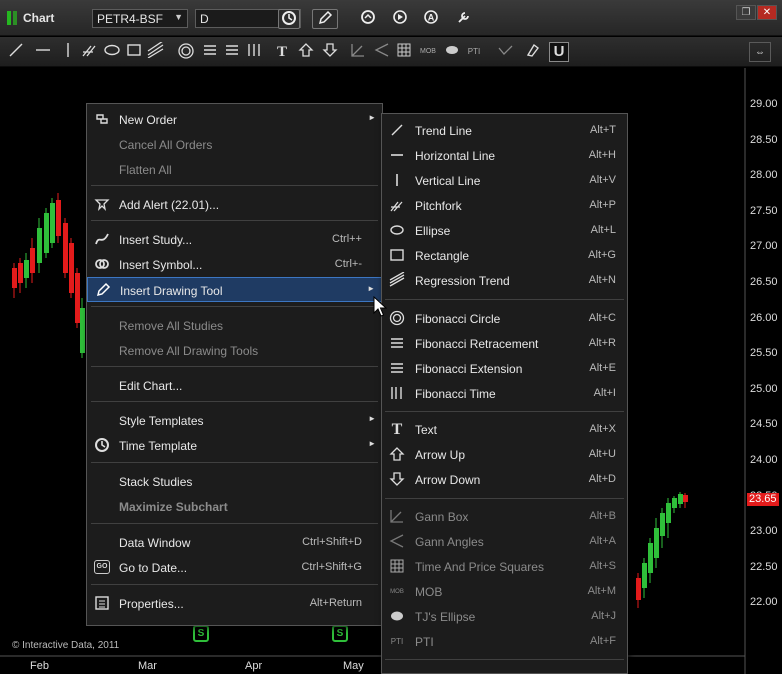 This screenshot has height=674, width=782. I want to click on drawing-item-fibonacci-retracement: Fibonacci Retracement Alt+R, so click(504, 343).